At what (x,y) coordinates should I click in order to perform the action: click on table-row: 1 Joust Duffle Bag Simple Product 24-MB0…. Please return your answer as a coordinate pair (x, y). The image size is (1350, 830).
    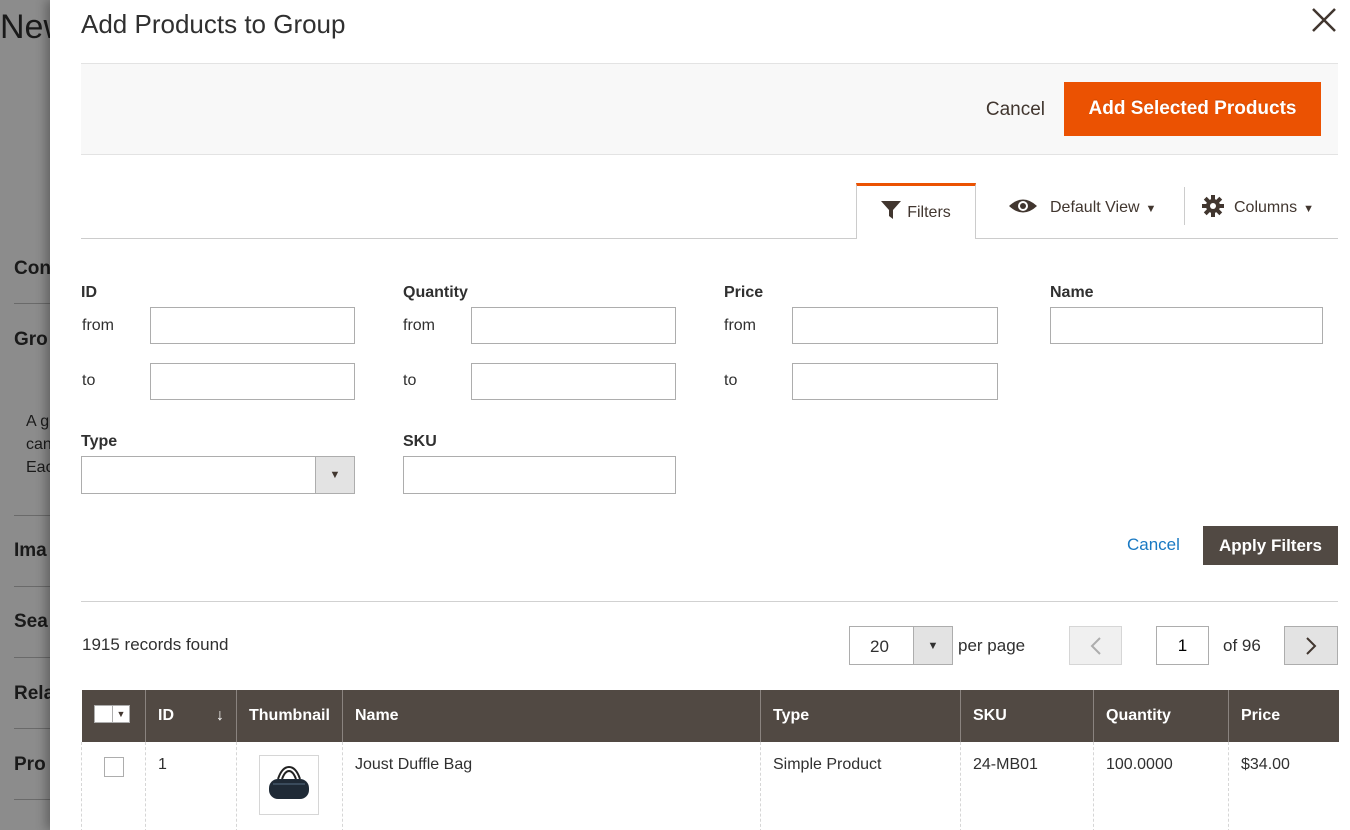
    Looking at the image, I should click on (710, 786).